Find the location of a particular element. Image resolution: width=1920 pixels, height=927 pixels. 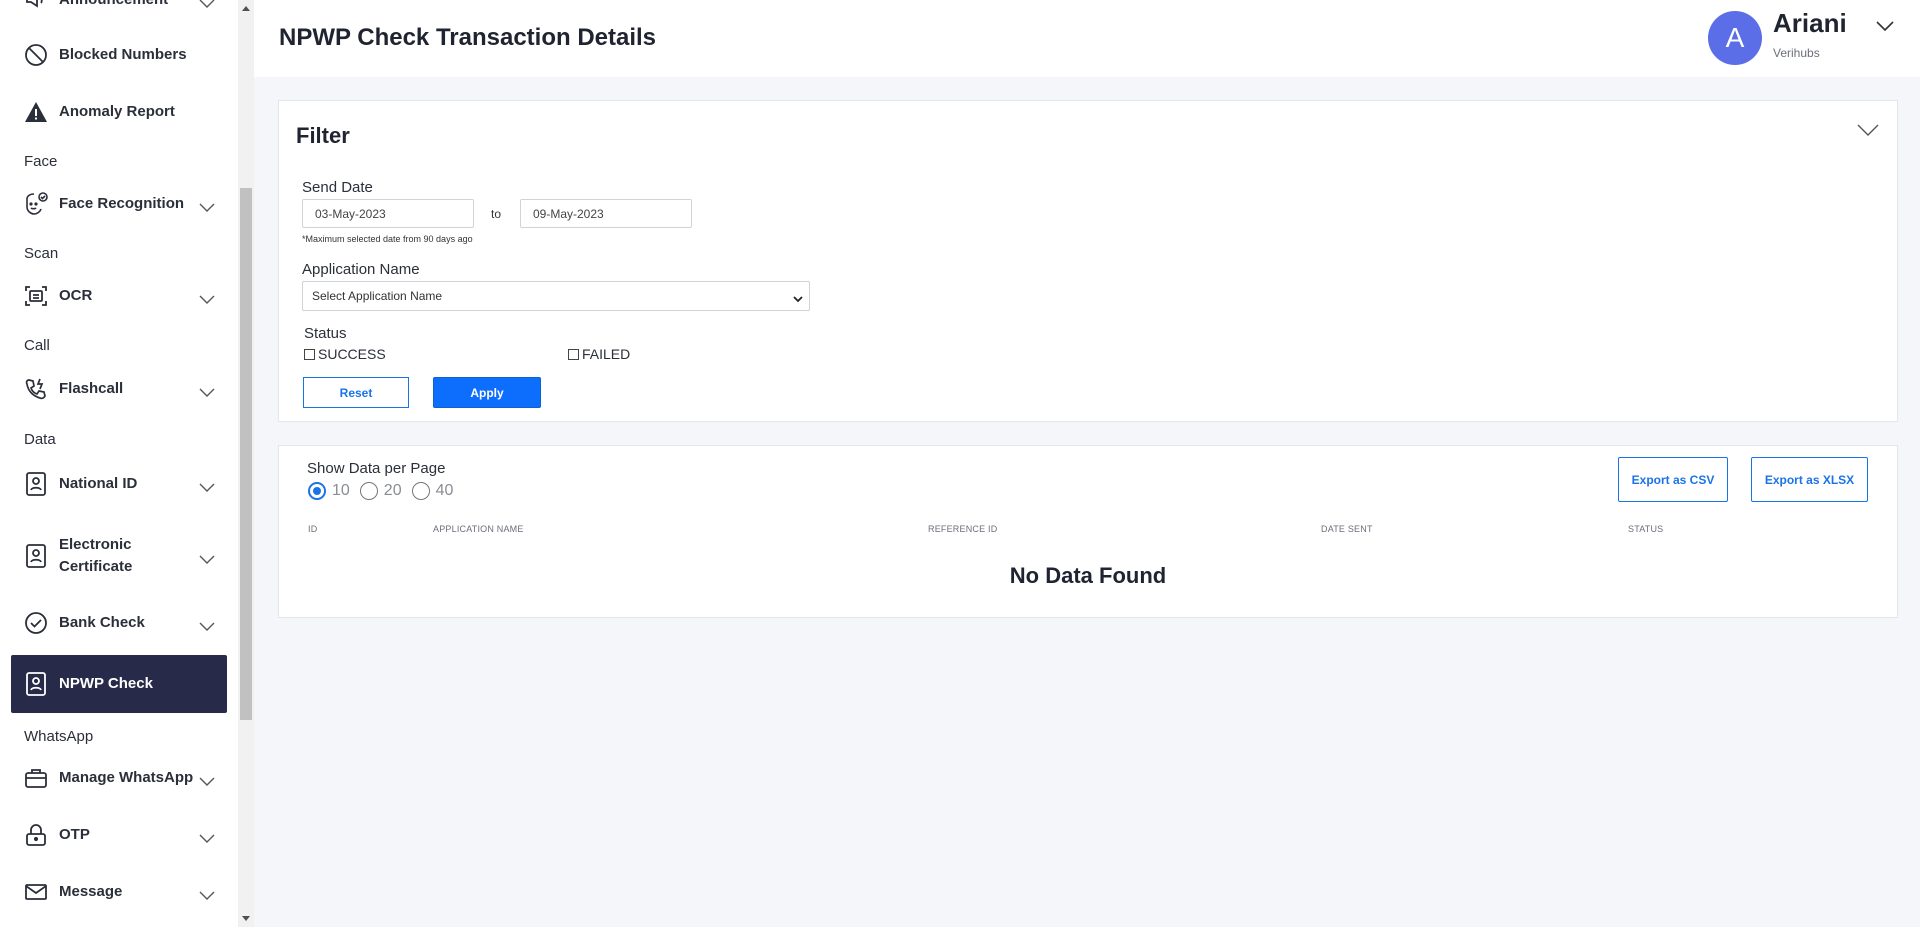

filter-title: Filter is located at coordinates (323, 135).